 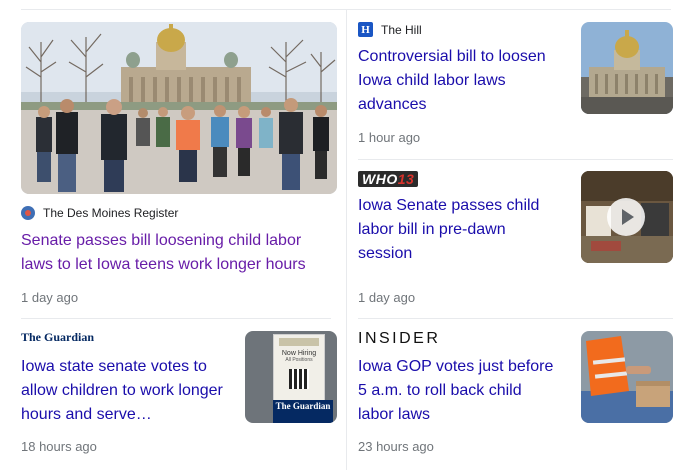 I want to click on card3-image, so click(x=627, y=217).